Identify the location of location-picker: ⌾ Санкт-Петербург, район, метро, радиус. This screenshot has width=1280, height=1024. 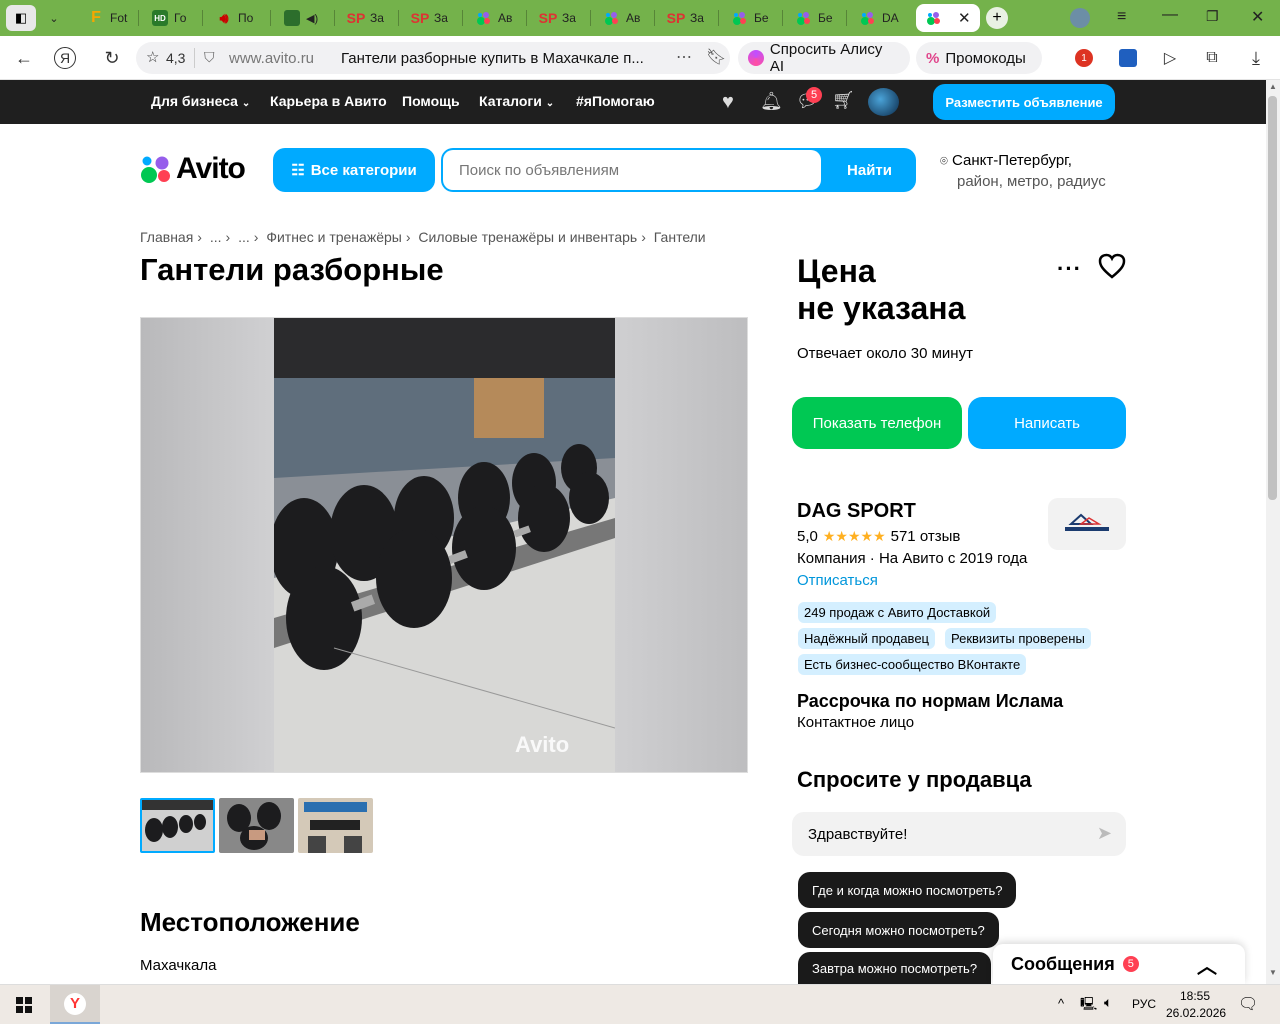
(1023, 171).